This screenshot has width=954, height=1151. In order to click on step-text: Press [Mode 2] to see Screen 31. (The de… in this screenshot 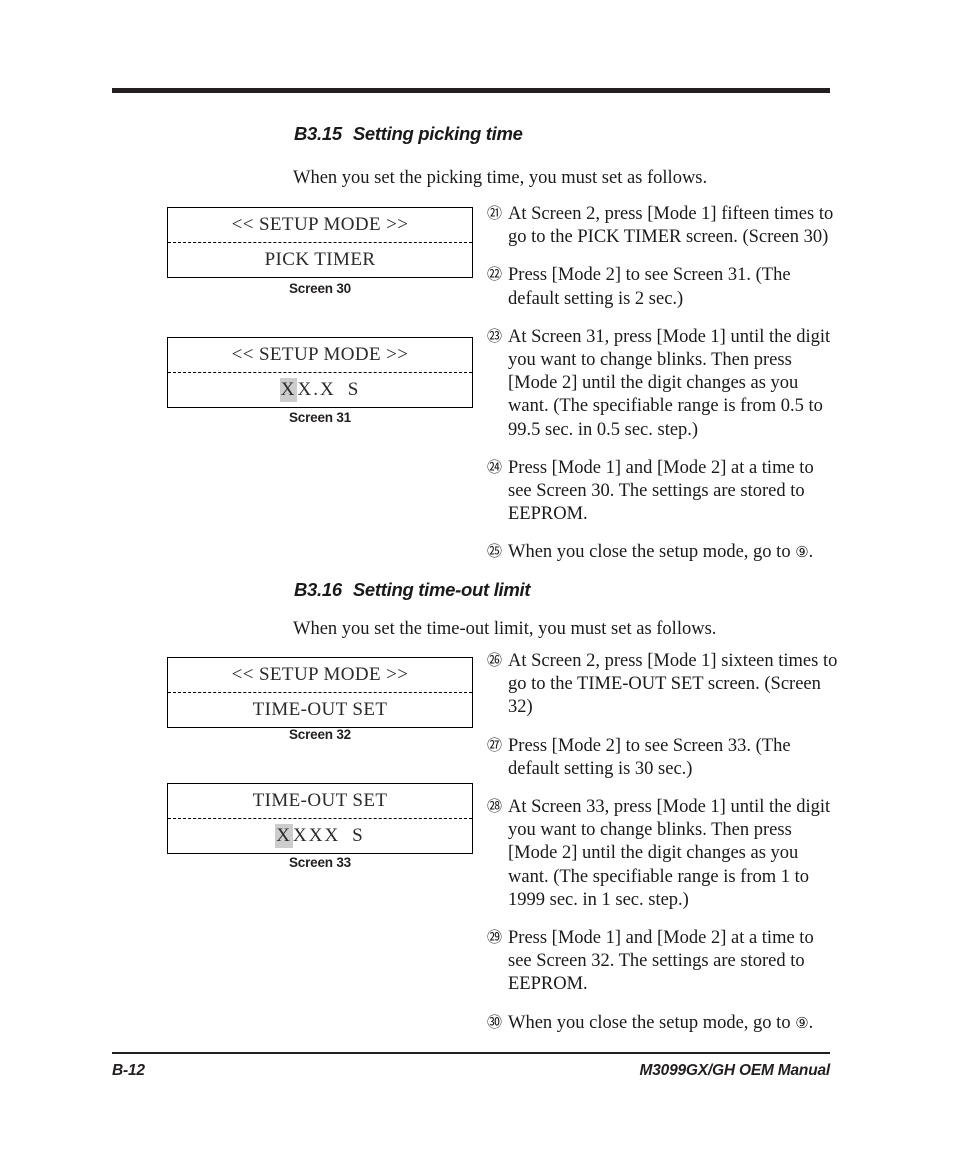, I will do `click(649, 287)`.